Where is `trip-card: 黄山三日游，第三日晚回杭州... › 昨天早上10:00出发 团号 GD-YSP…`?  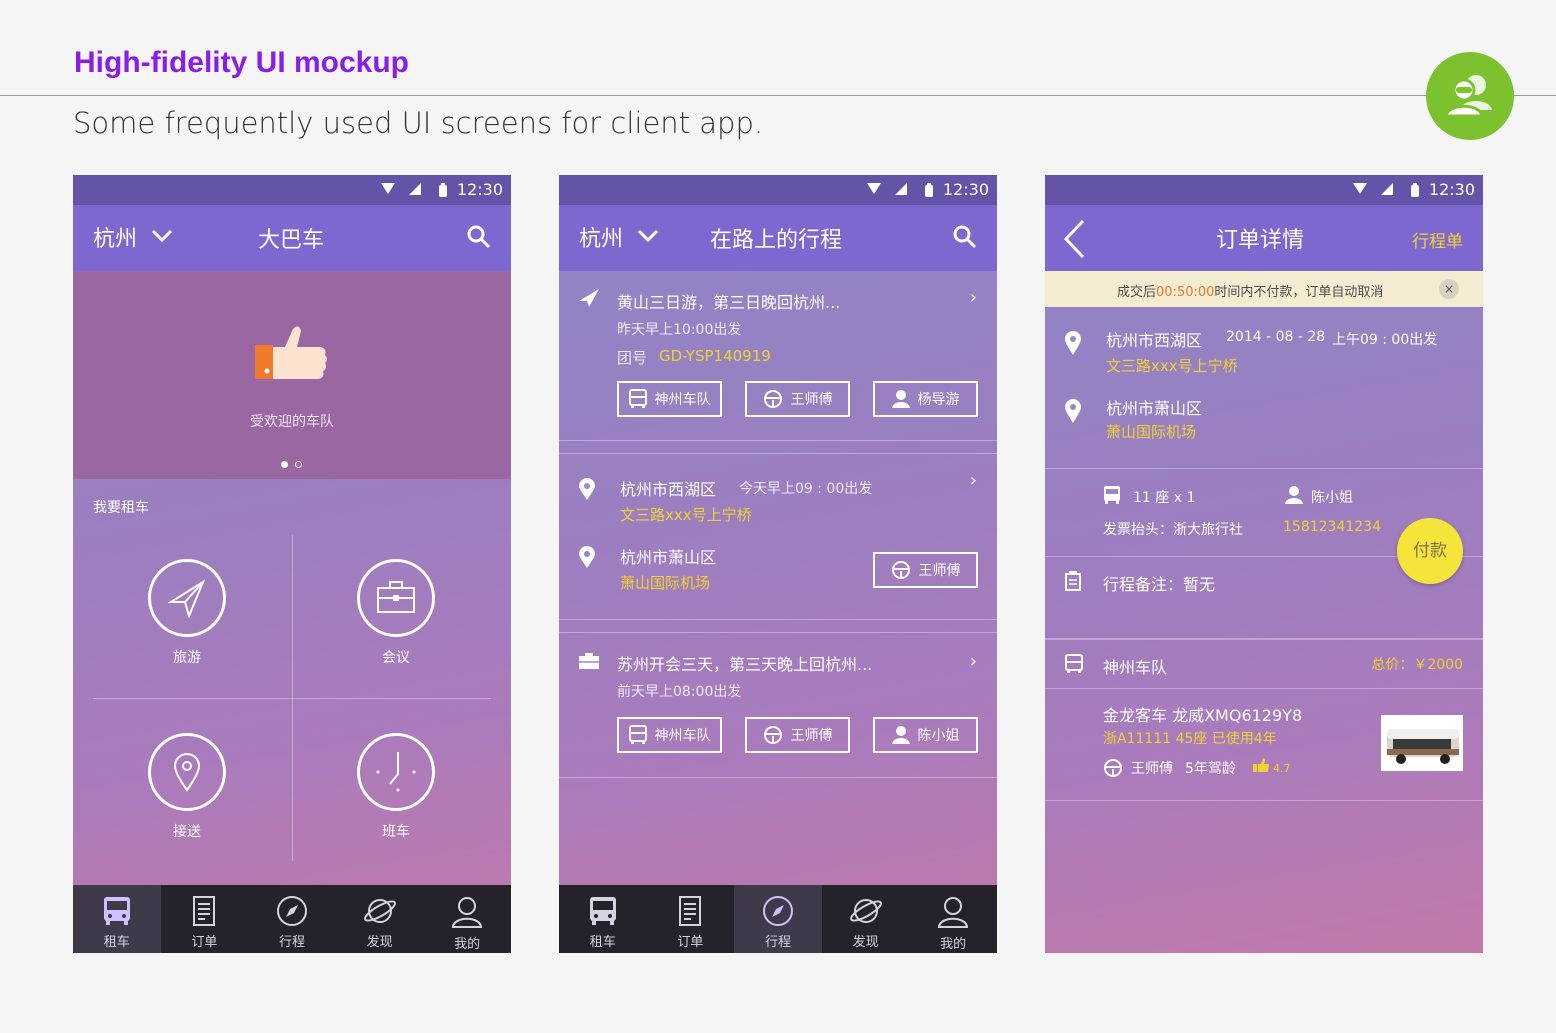
trip-card: 黄山三日游，第三日晚回杭州... › 昨天早上10:00出发 团号 GD-YSP… is located at coordinates (778, 356).